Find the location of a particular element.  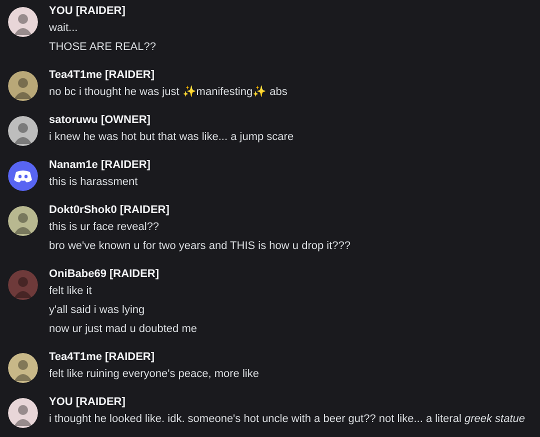

message-text: this is harassment is located at coordinates (93, 182).